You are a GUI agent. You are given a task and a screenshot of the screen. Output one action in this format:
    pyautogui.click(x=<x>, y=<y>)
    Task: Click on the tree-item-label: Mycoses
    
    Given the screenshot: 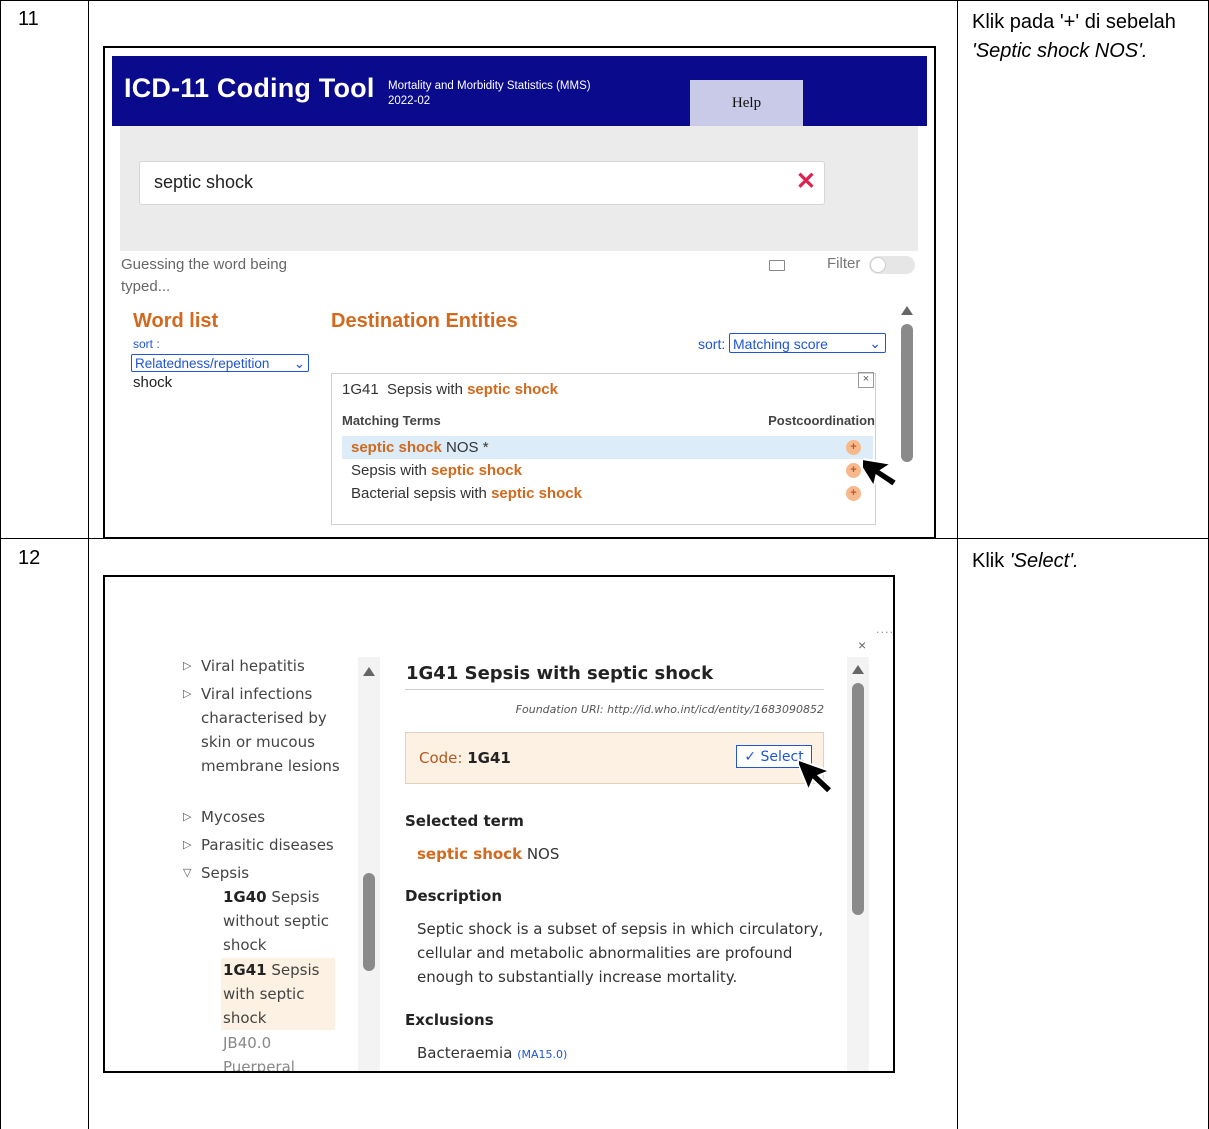 What is the action you would take?
    pyautogui.click(x=233, y=817)
    